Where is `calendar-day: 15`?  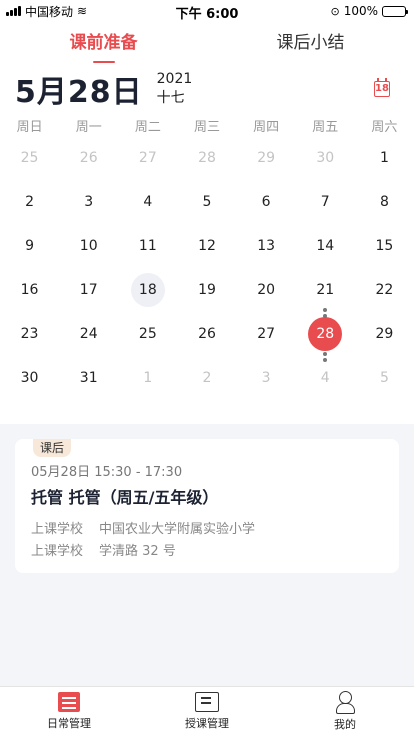 calendar-day: 15 is located at coordinates (384, 246).